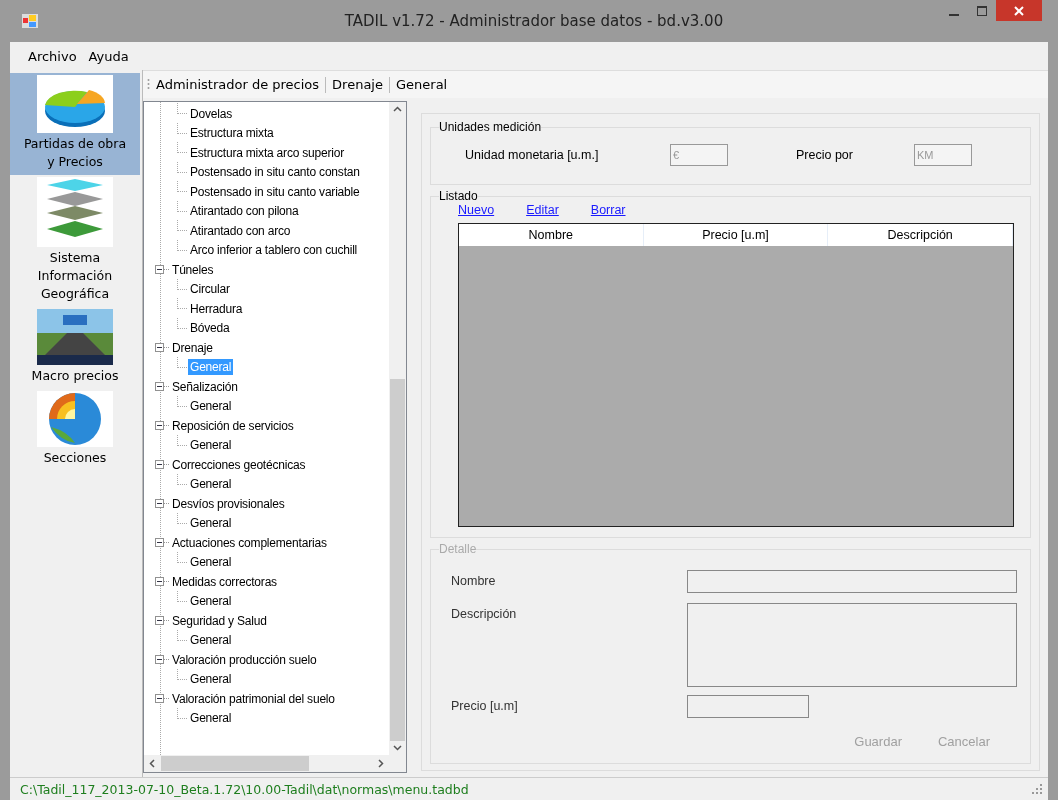 Image resolution: width=1058 pixels, height=800 pixels. I want to click on globe-section-icon, so click(75, 419).